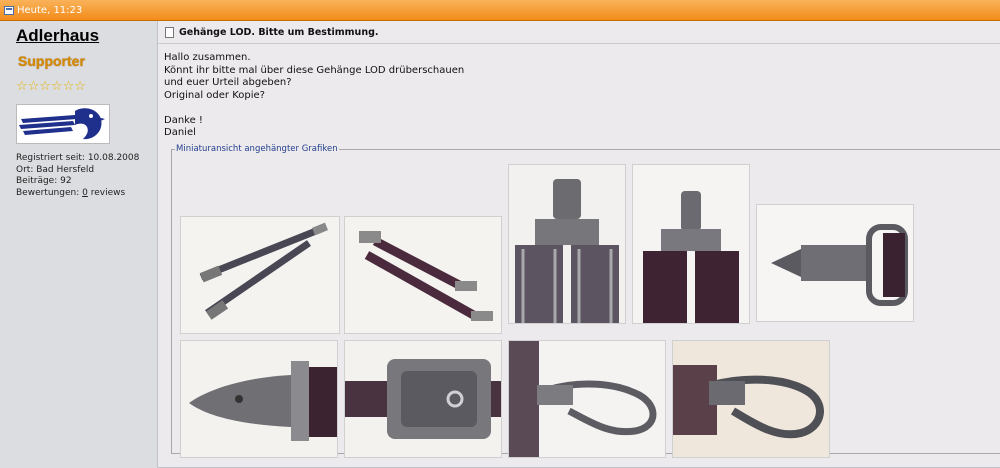  Describe the element at coordinates (51, 86) in the screenshot. I see `rank-stars: ☆☆☆☆☆☆` at that location.